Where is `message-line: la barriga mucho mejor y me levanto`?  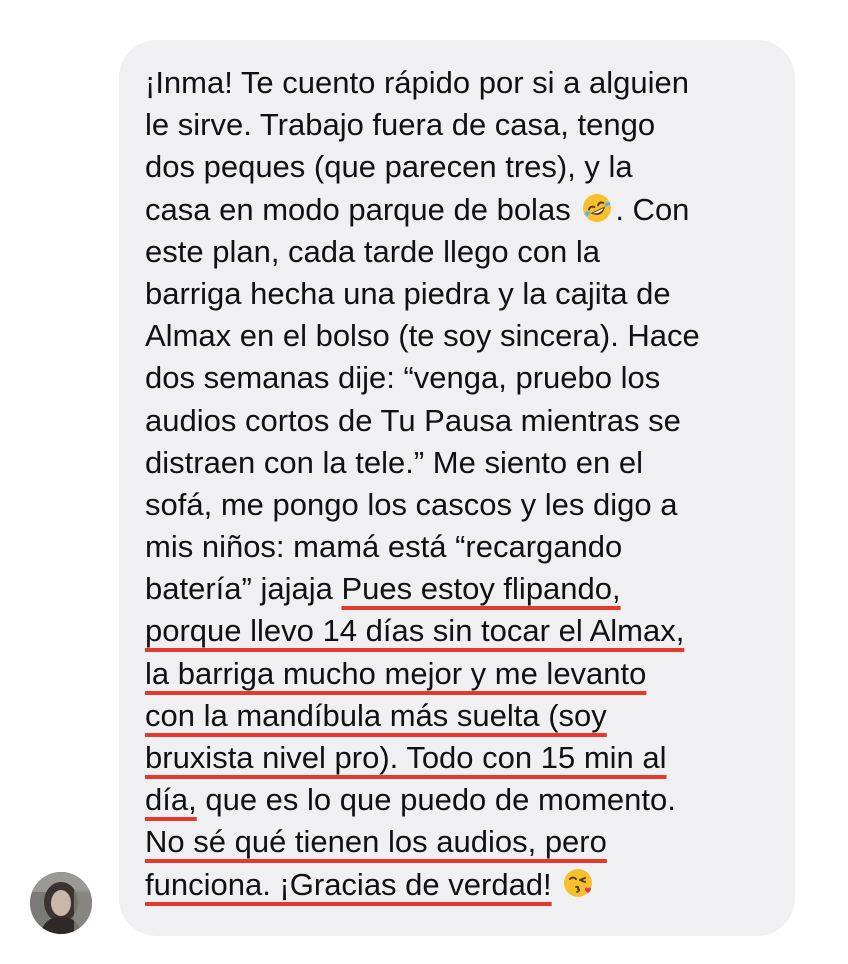
message-line: la barriga mucho mejor y me levanto is located at coordinates (465, 674).